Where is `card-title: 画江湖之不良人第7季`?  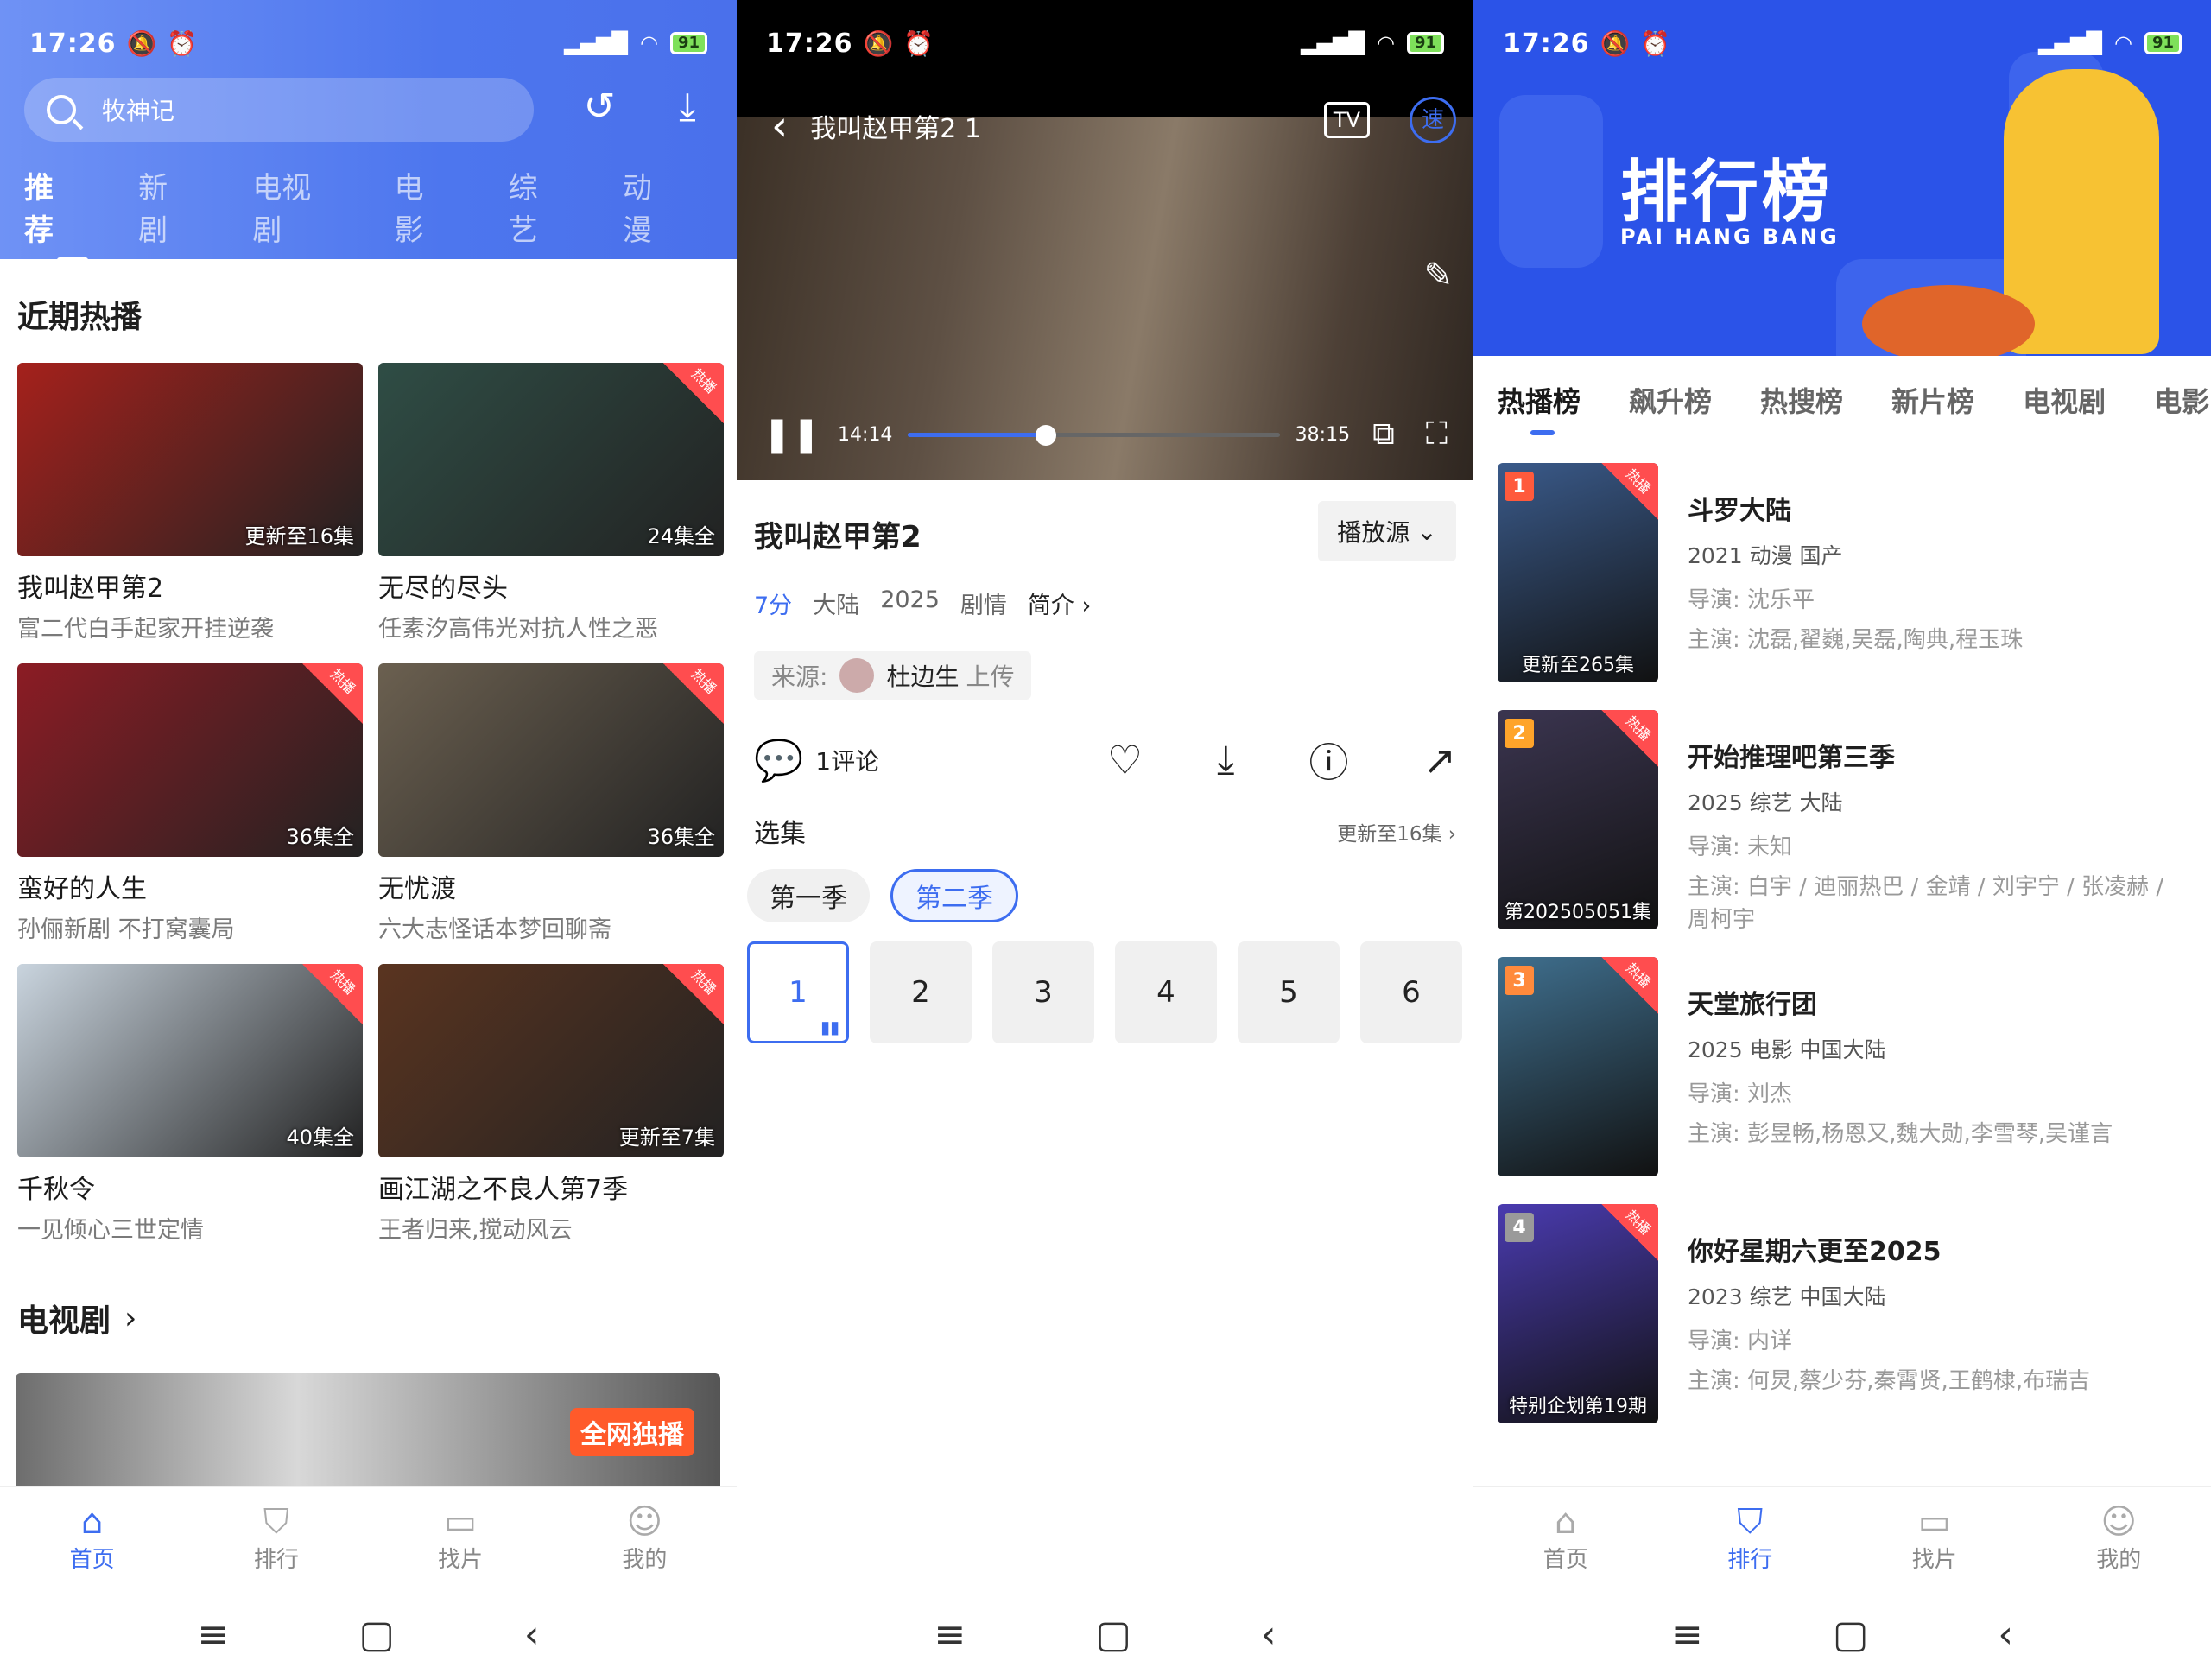 card-title: 画江湖之不良人第7季 is located at coordinates (503, 1190).